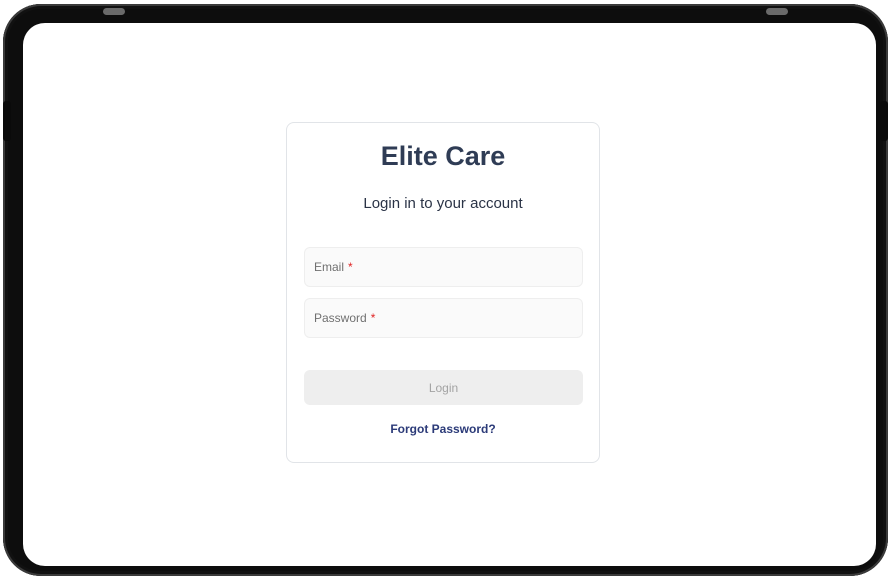 Image resolution: width=893 pixels, height=579 pixels. What do you see at coordinates (884, 121) in the screenshot?
I see `side-button-right` at bounding box center [884, 121].